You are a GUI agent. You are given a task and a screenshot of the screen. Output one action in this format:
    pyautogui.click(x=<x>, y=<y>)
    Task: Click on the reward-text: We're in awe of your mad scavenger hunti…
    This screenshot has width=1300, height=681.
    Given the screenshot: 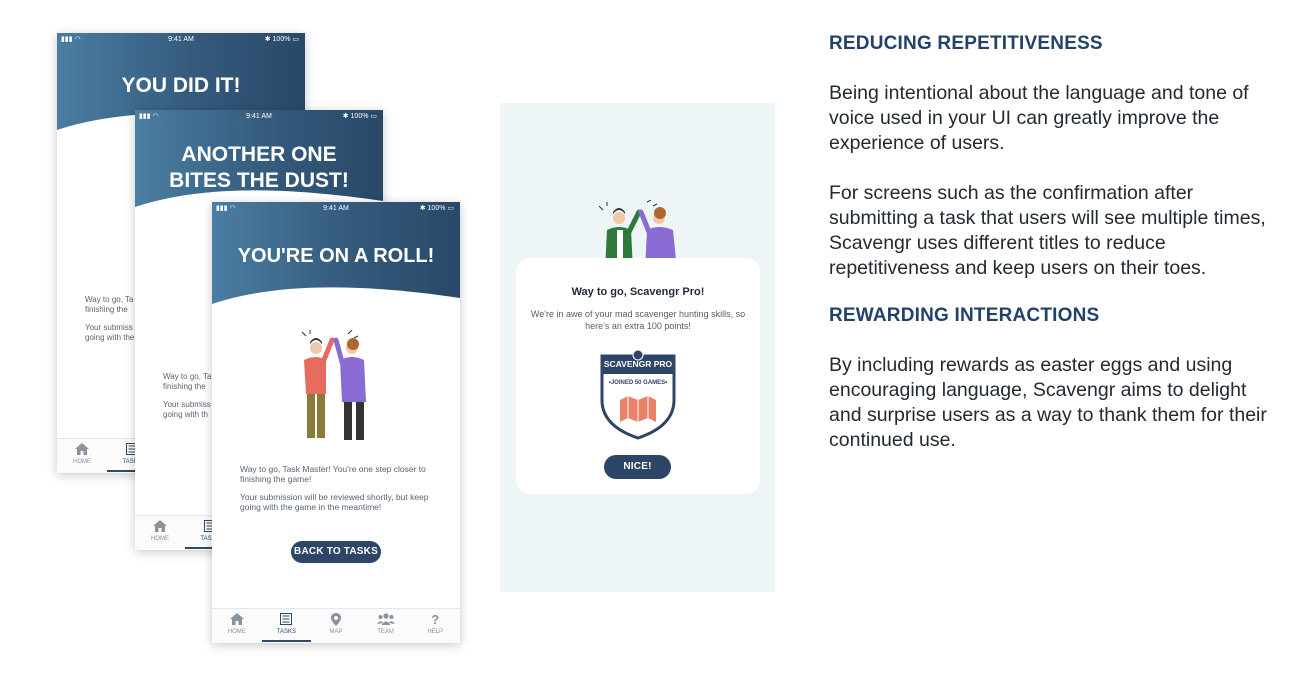 What is the action you would take?
    pyautogui.click(x=638, y=320)
    